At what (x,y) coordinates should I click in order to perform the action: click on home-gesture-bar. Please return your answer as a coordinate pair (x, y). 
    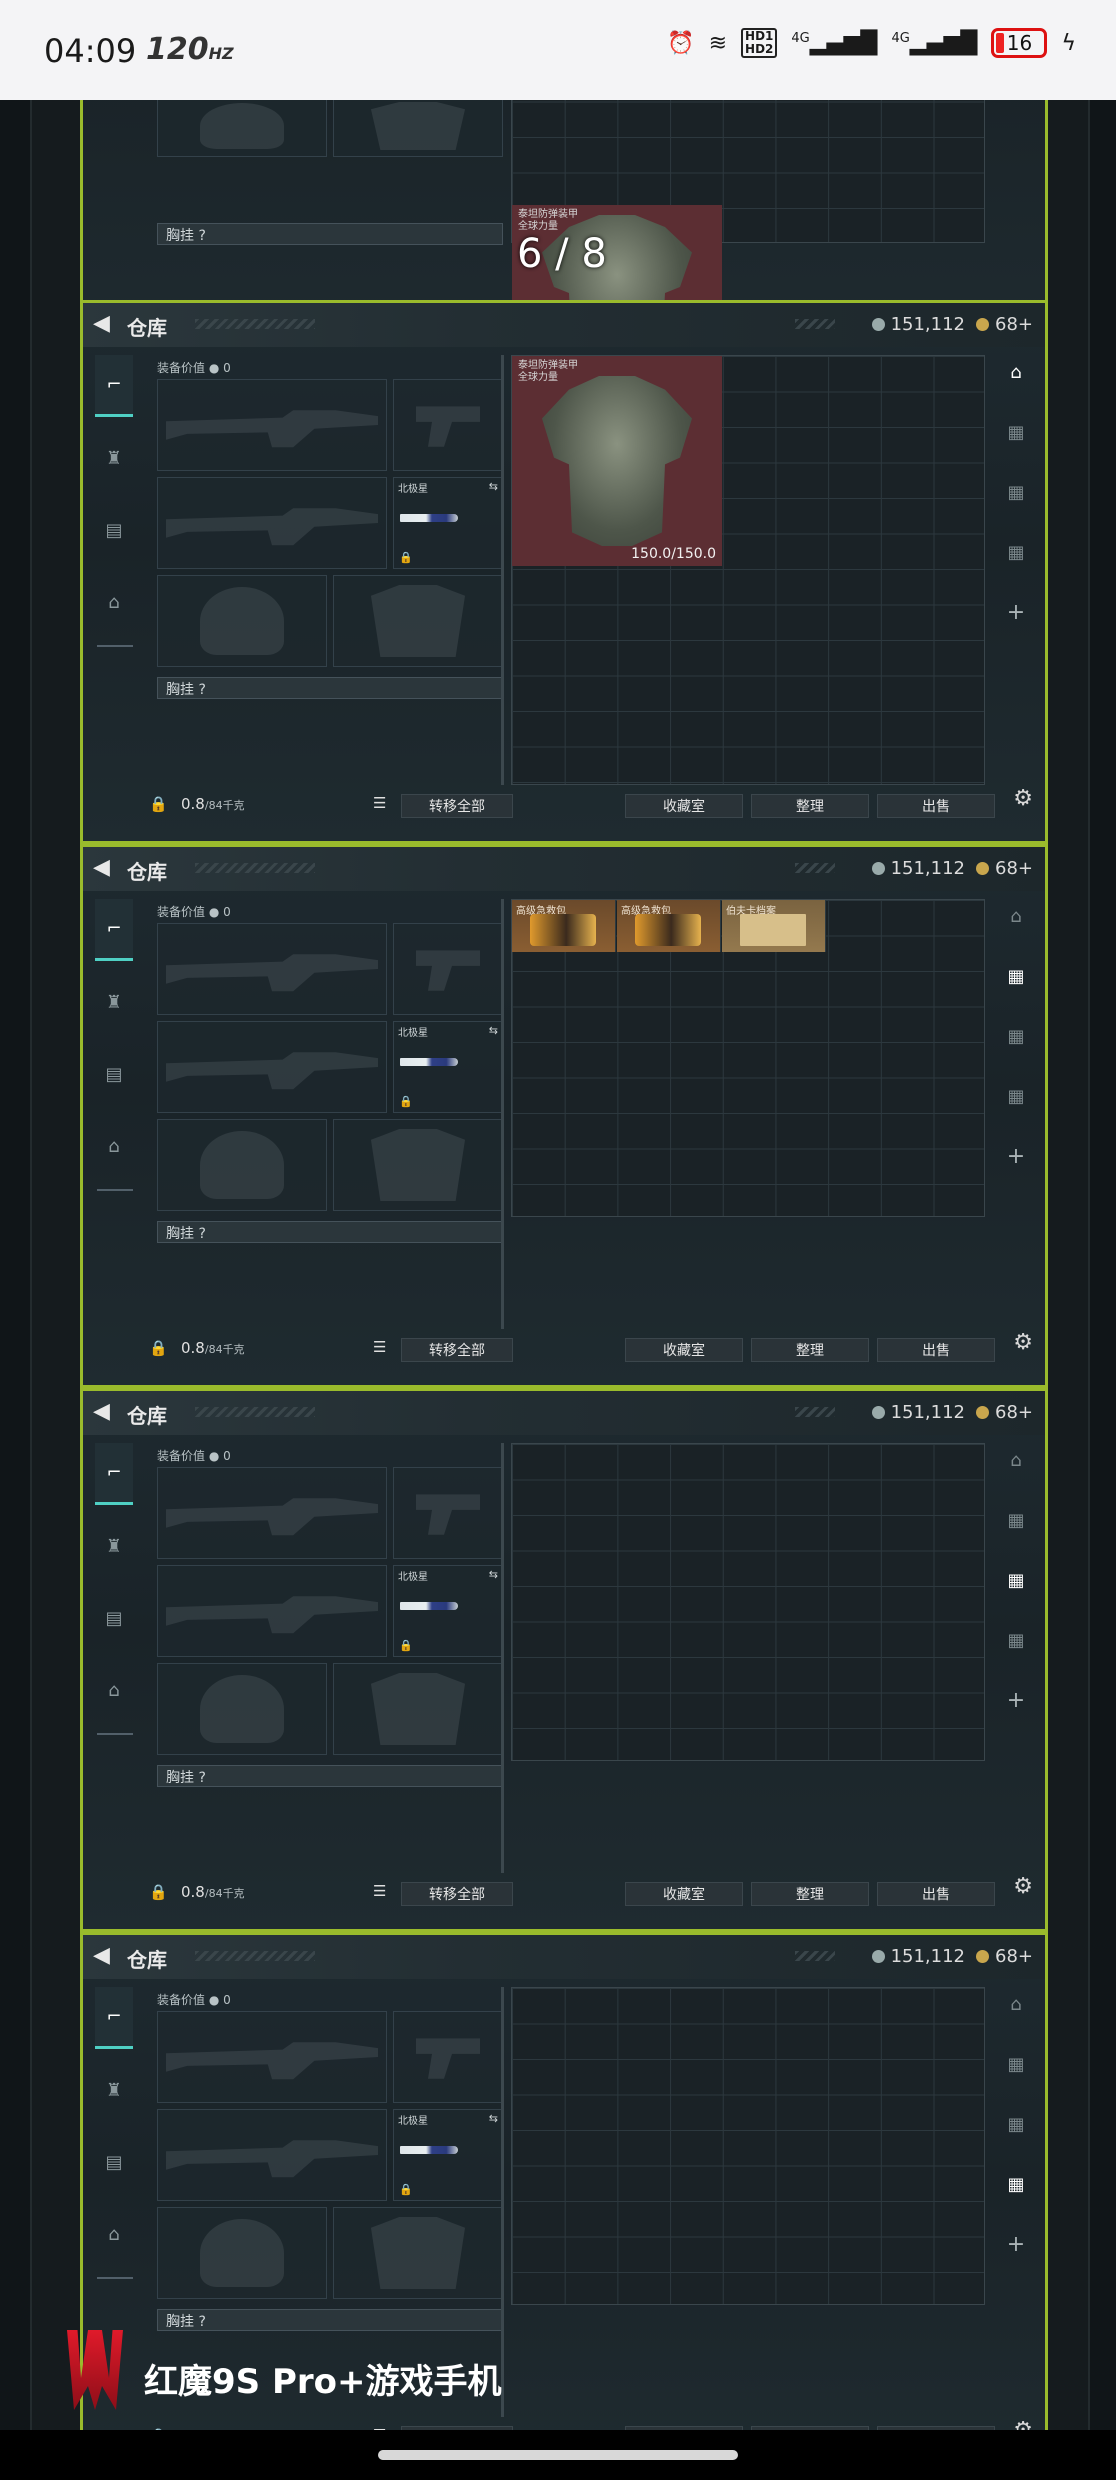
    Looking at the image, I should click on (558, 2455).